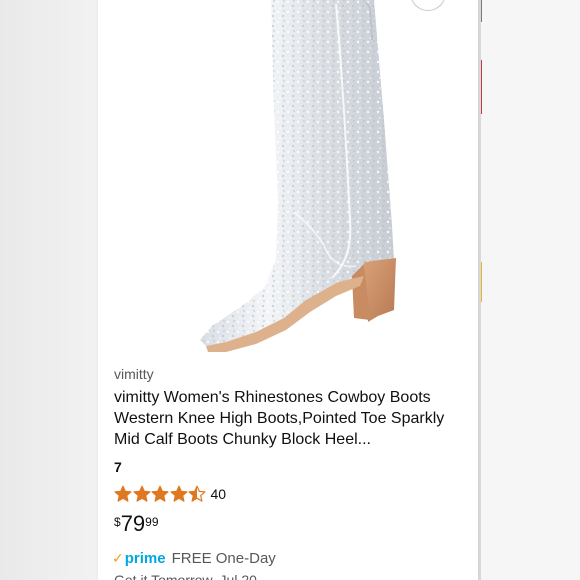 The image size is (580, 580). Describe the element at coordinates (197, 493) in the screenshot. I see `star-half-icon` at that location.